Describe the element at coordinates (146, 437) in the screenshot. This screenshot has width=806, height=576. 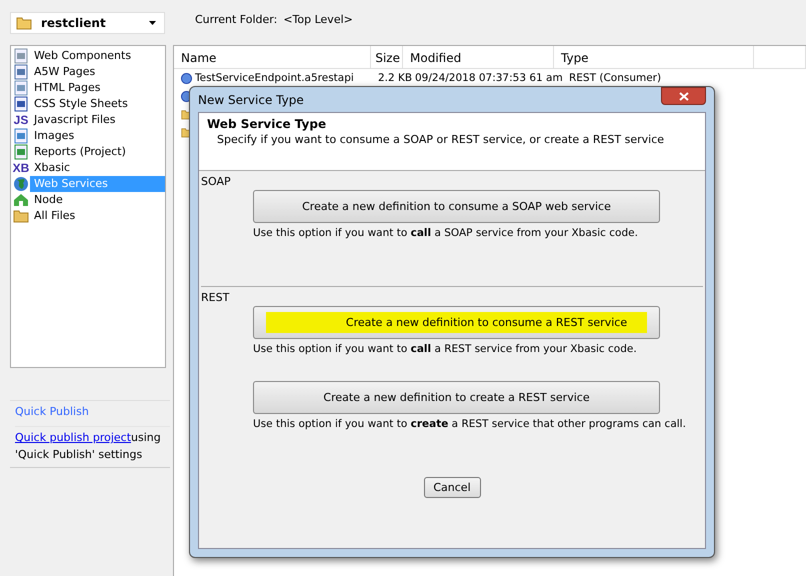
I see `link-suffix: using` at that location.